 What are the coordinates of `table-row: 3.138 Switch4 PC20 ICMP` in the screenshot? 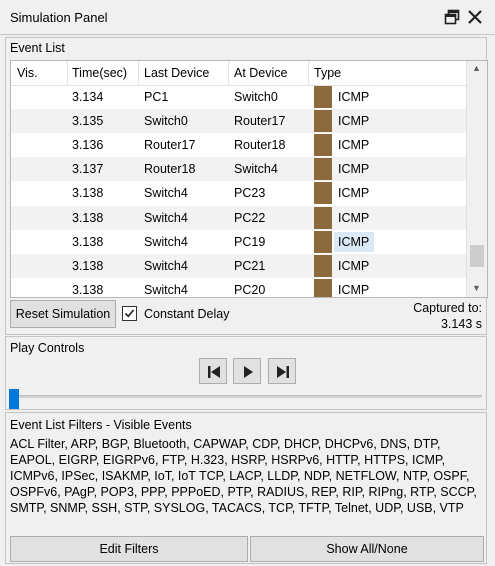 It's located at (238, 287).